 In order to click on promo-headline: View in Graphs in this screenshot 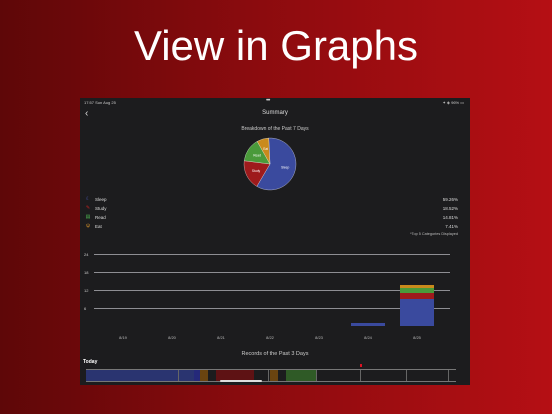, I will do `click(276, 45)`.